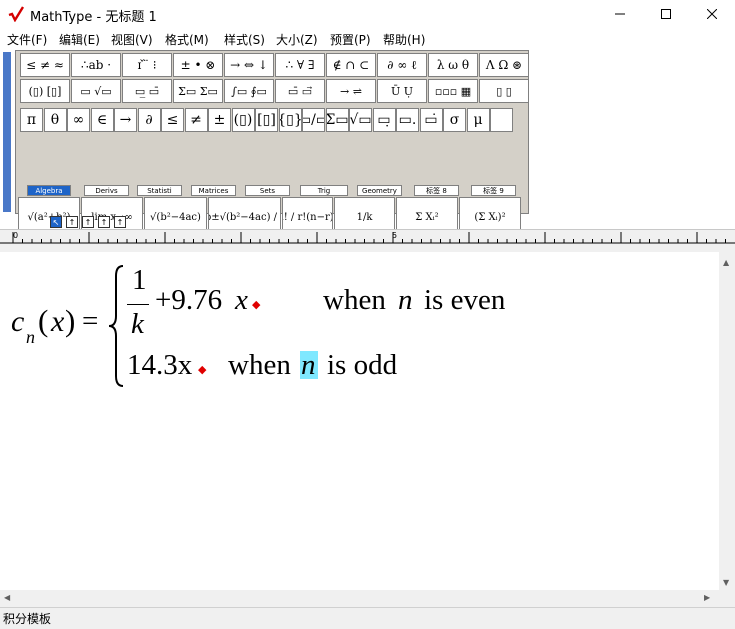  Describe the element at coordinates (300, 91) in the screenshot. I see `palette-button-row2-5: ▭̄ ▭⃗` at that location.